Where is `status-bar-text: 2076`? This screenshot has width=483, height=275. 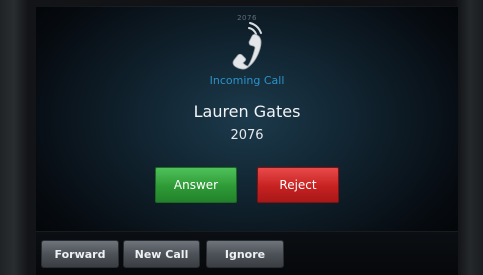 status-bar-text: 2076 is located at coordinates (247, 18).